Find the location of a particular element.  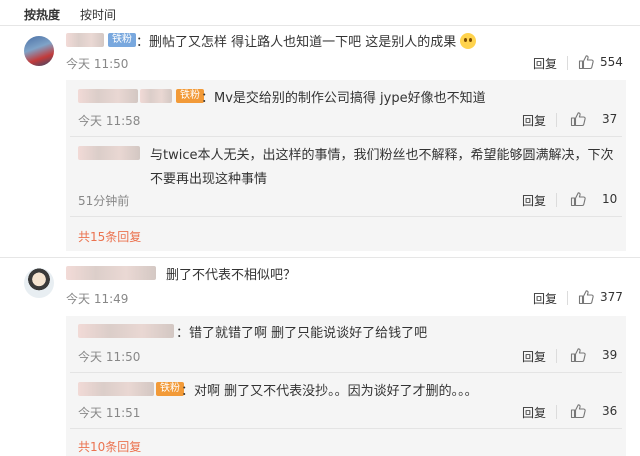

sort-bar: 按热度 按时间 is located at coordinates (70, 14).